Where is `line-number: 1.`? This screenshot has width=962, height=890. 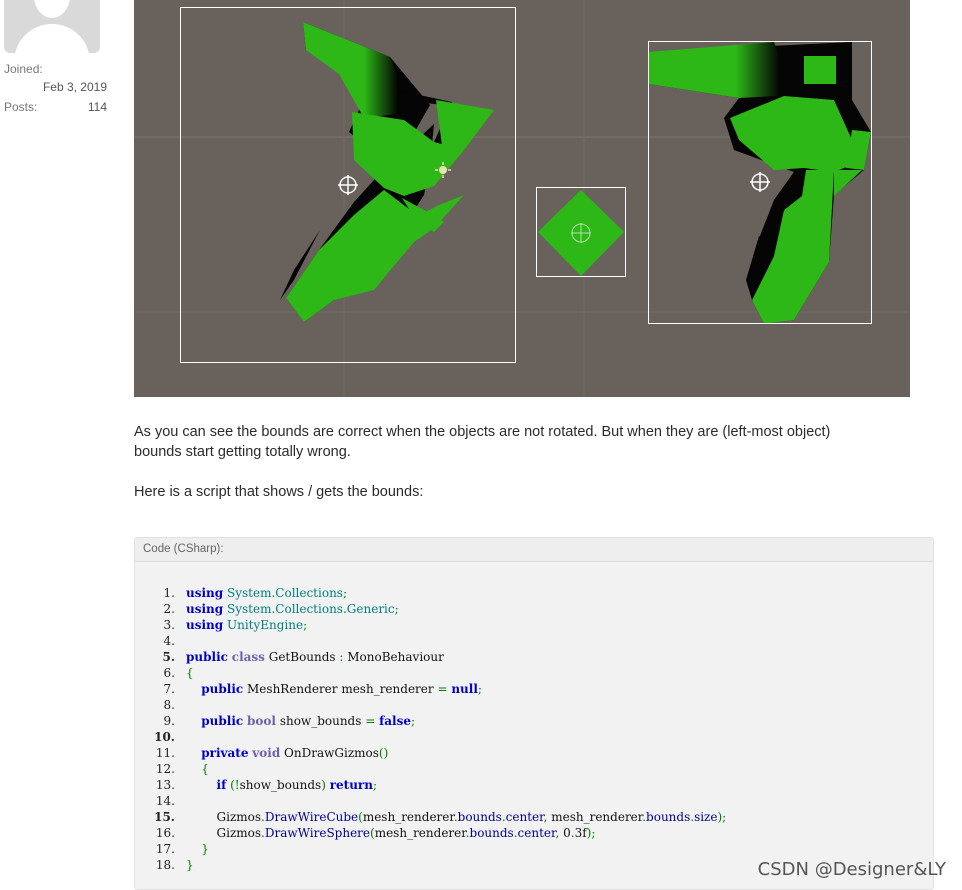
line-number: 1. is located at coordinates (169, 593).